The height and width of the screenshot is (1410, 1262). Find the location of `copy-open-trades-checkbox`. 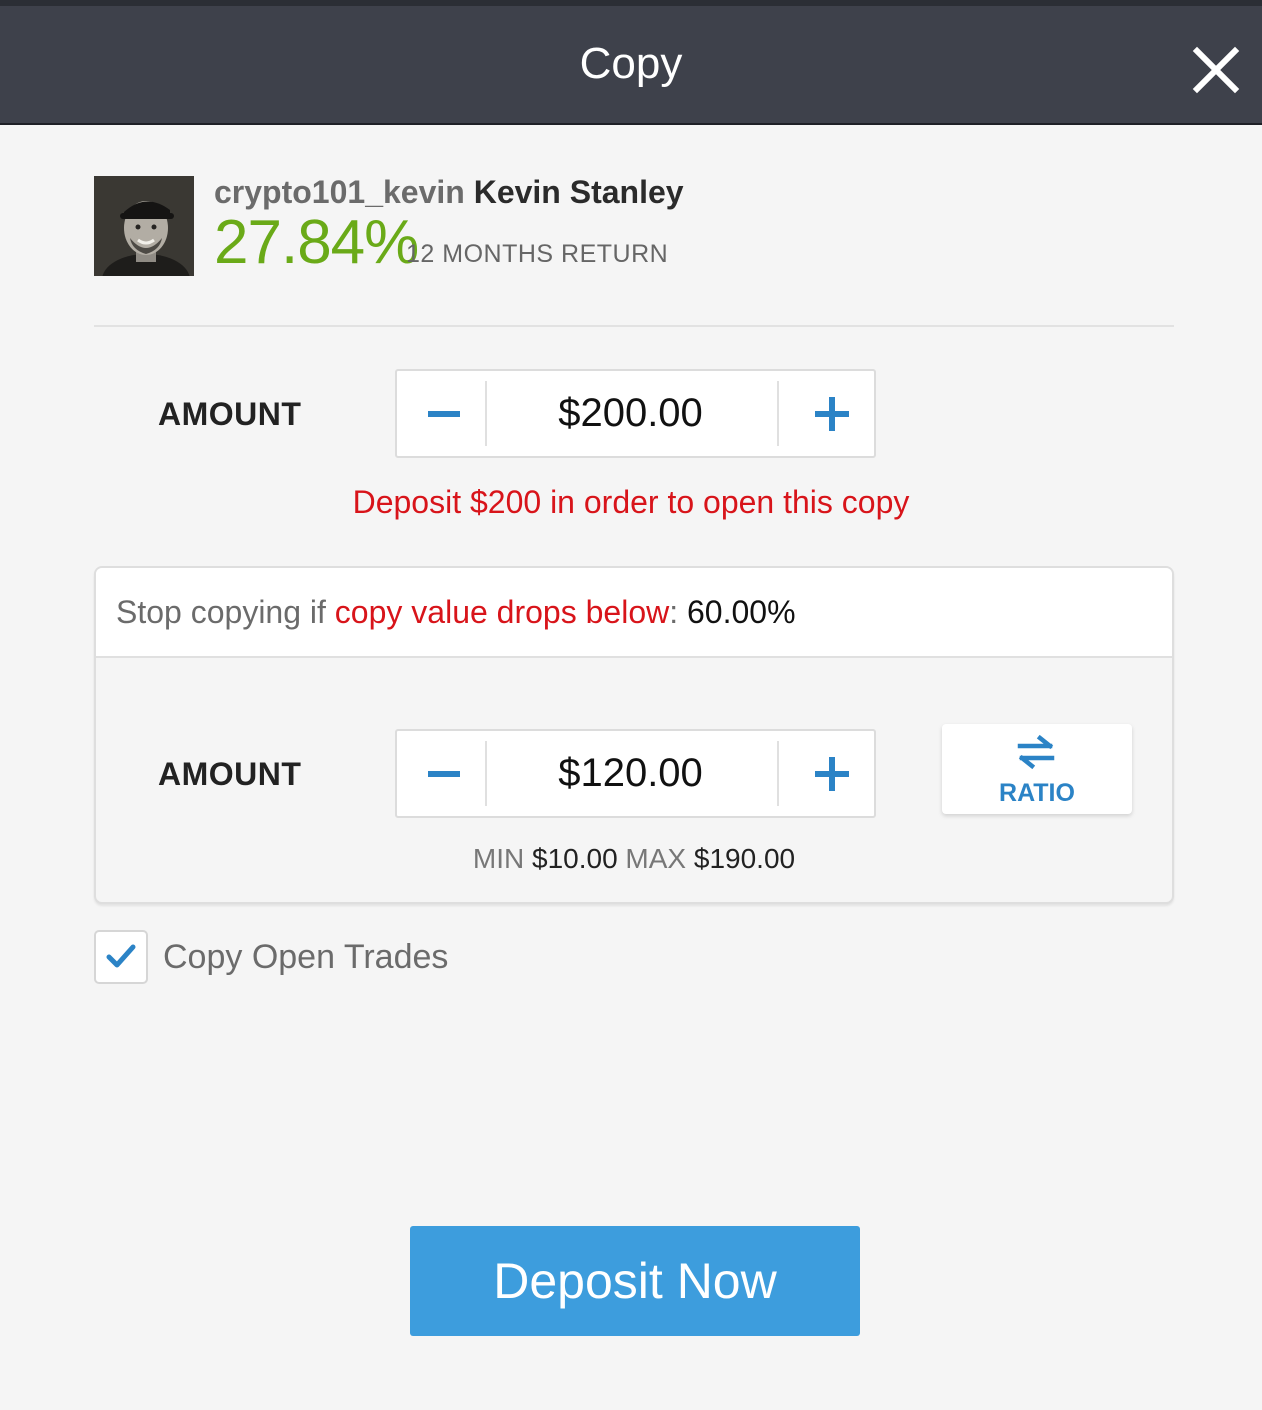

copy-open-trades-checkbox is located at coordinates (121, 957).